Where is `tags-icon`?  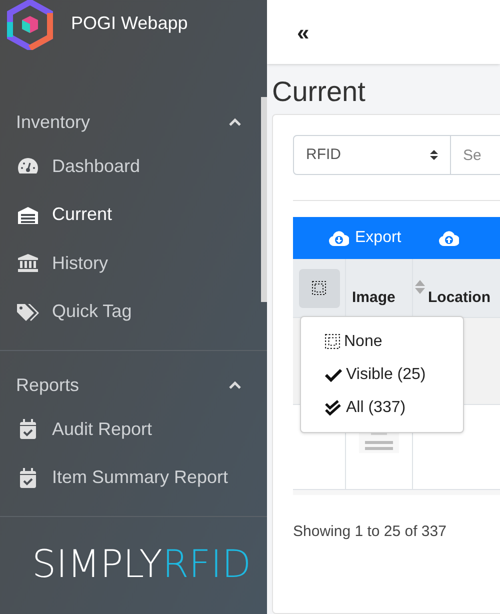 tags-icon is located at coordinates (28, 311).